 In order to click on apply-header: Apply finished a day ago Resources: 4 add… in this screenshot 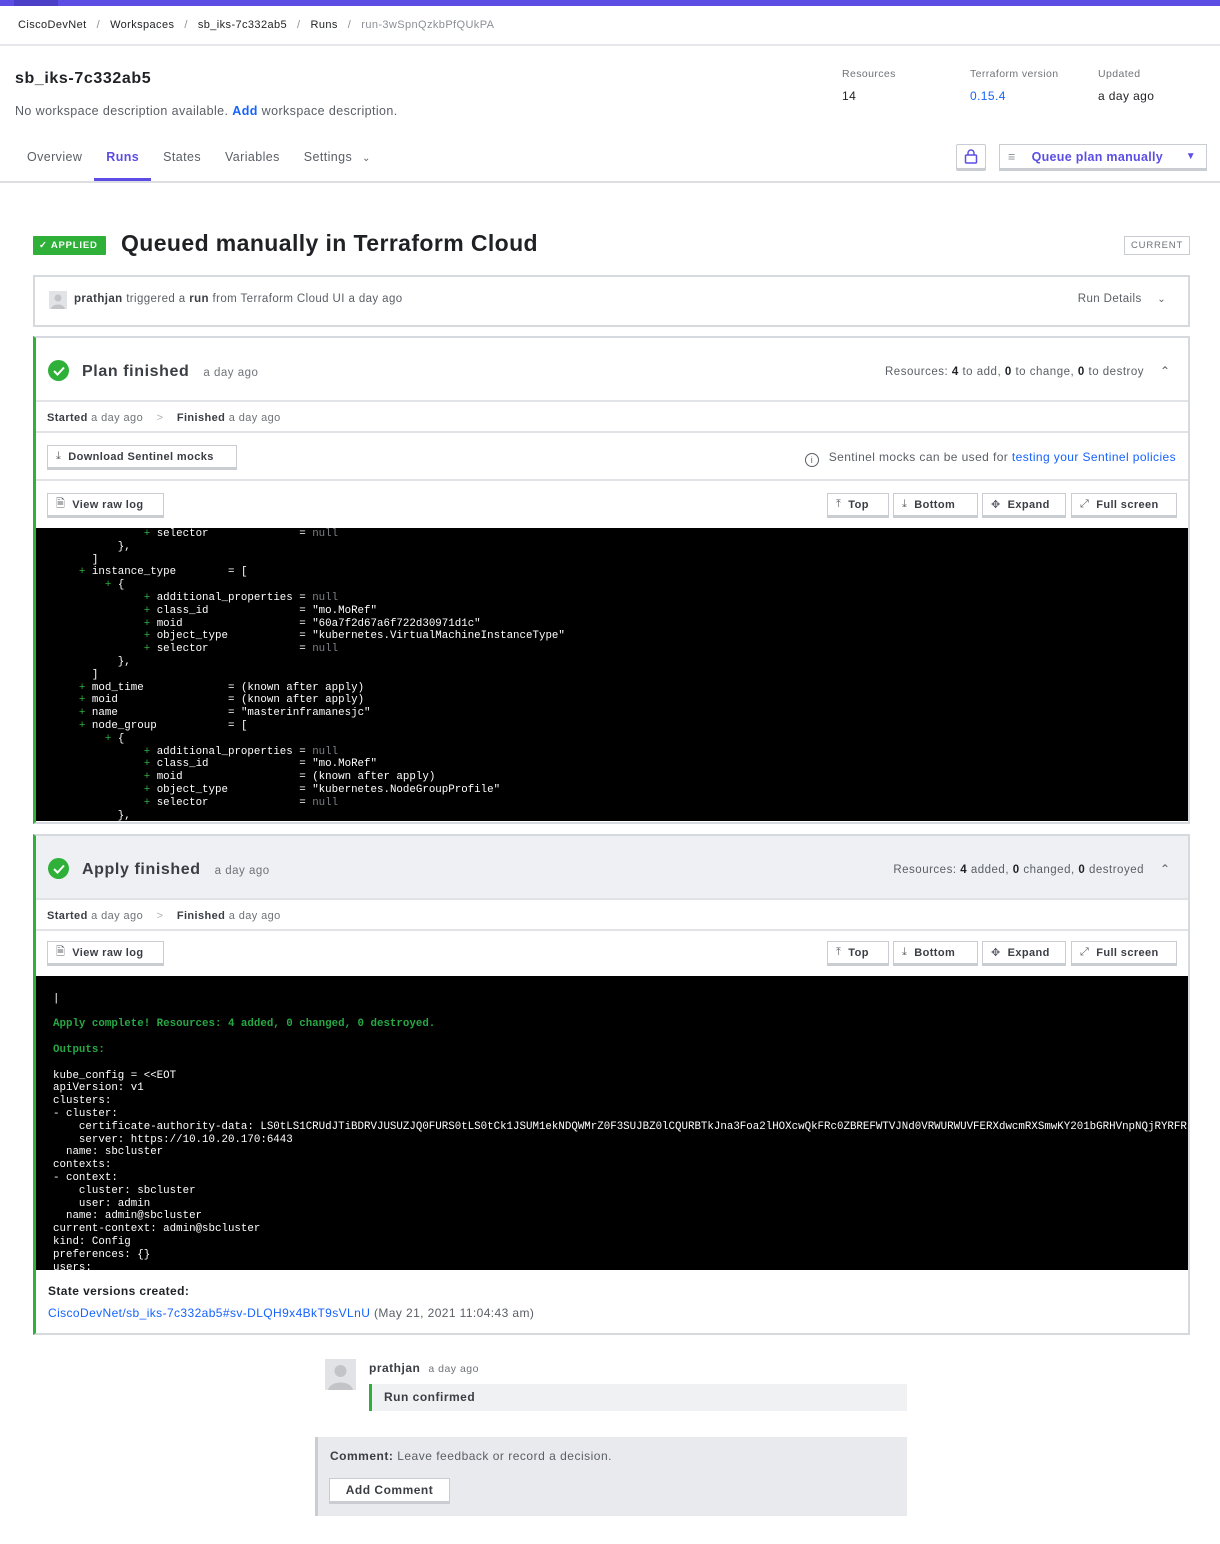, I will do `click(612, 868)`.